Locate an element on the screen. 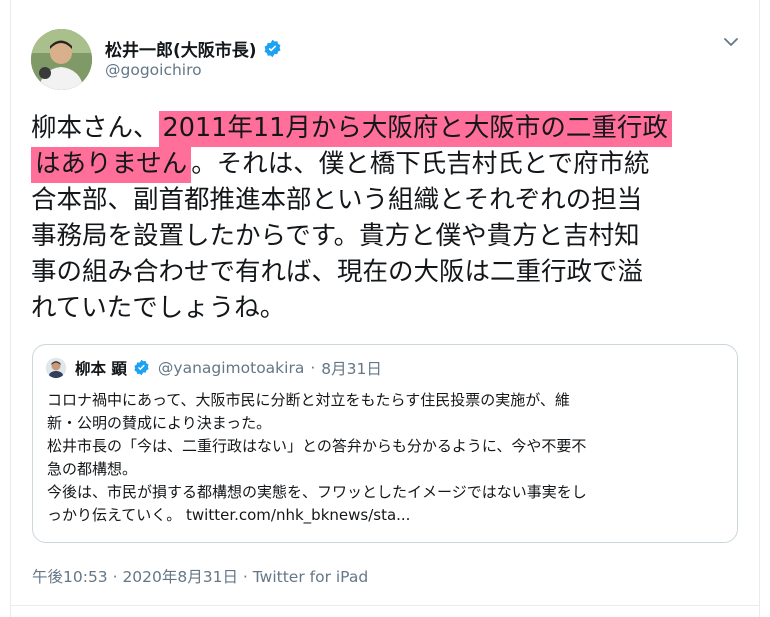 This screenshot has height=617, width=770. tweet-line: 柳本さん、 2011年11月から大阪府と大阪市の二重行政 is located at coordinates (391, 128).